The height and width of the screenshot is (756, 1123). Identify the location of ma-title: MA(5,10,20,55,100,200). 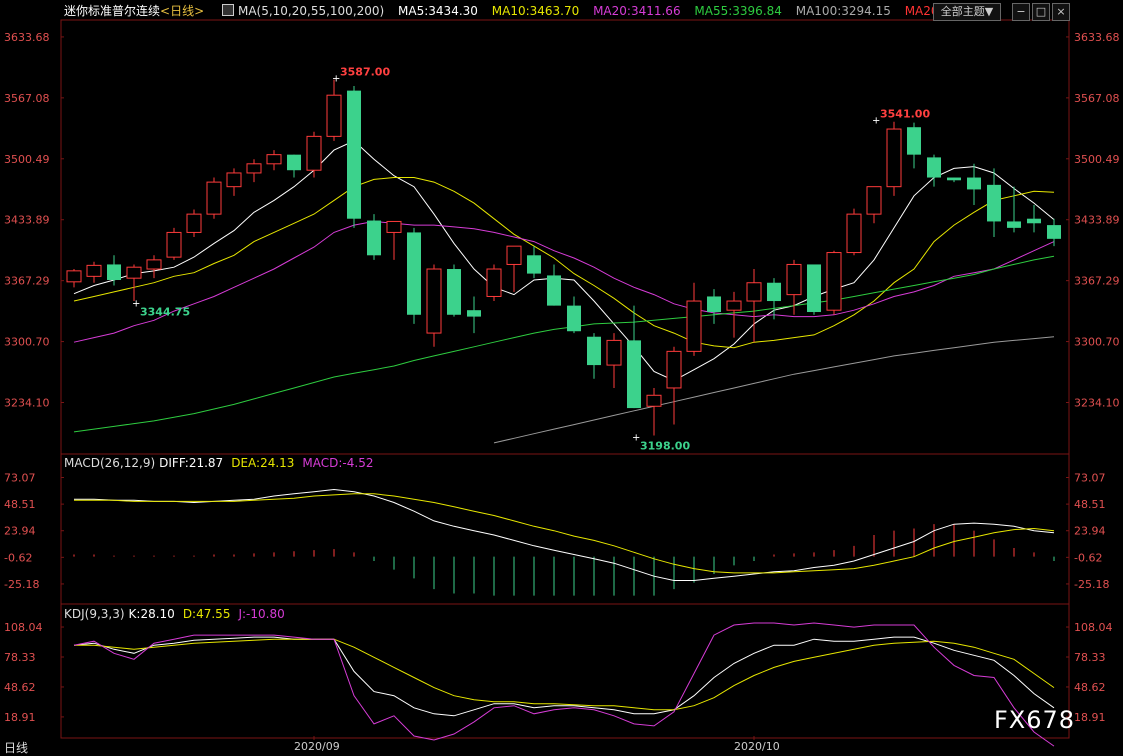
(311, 11).